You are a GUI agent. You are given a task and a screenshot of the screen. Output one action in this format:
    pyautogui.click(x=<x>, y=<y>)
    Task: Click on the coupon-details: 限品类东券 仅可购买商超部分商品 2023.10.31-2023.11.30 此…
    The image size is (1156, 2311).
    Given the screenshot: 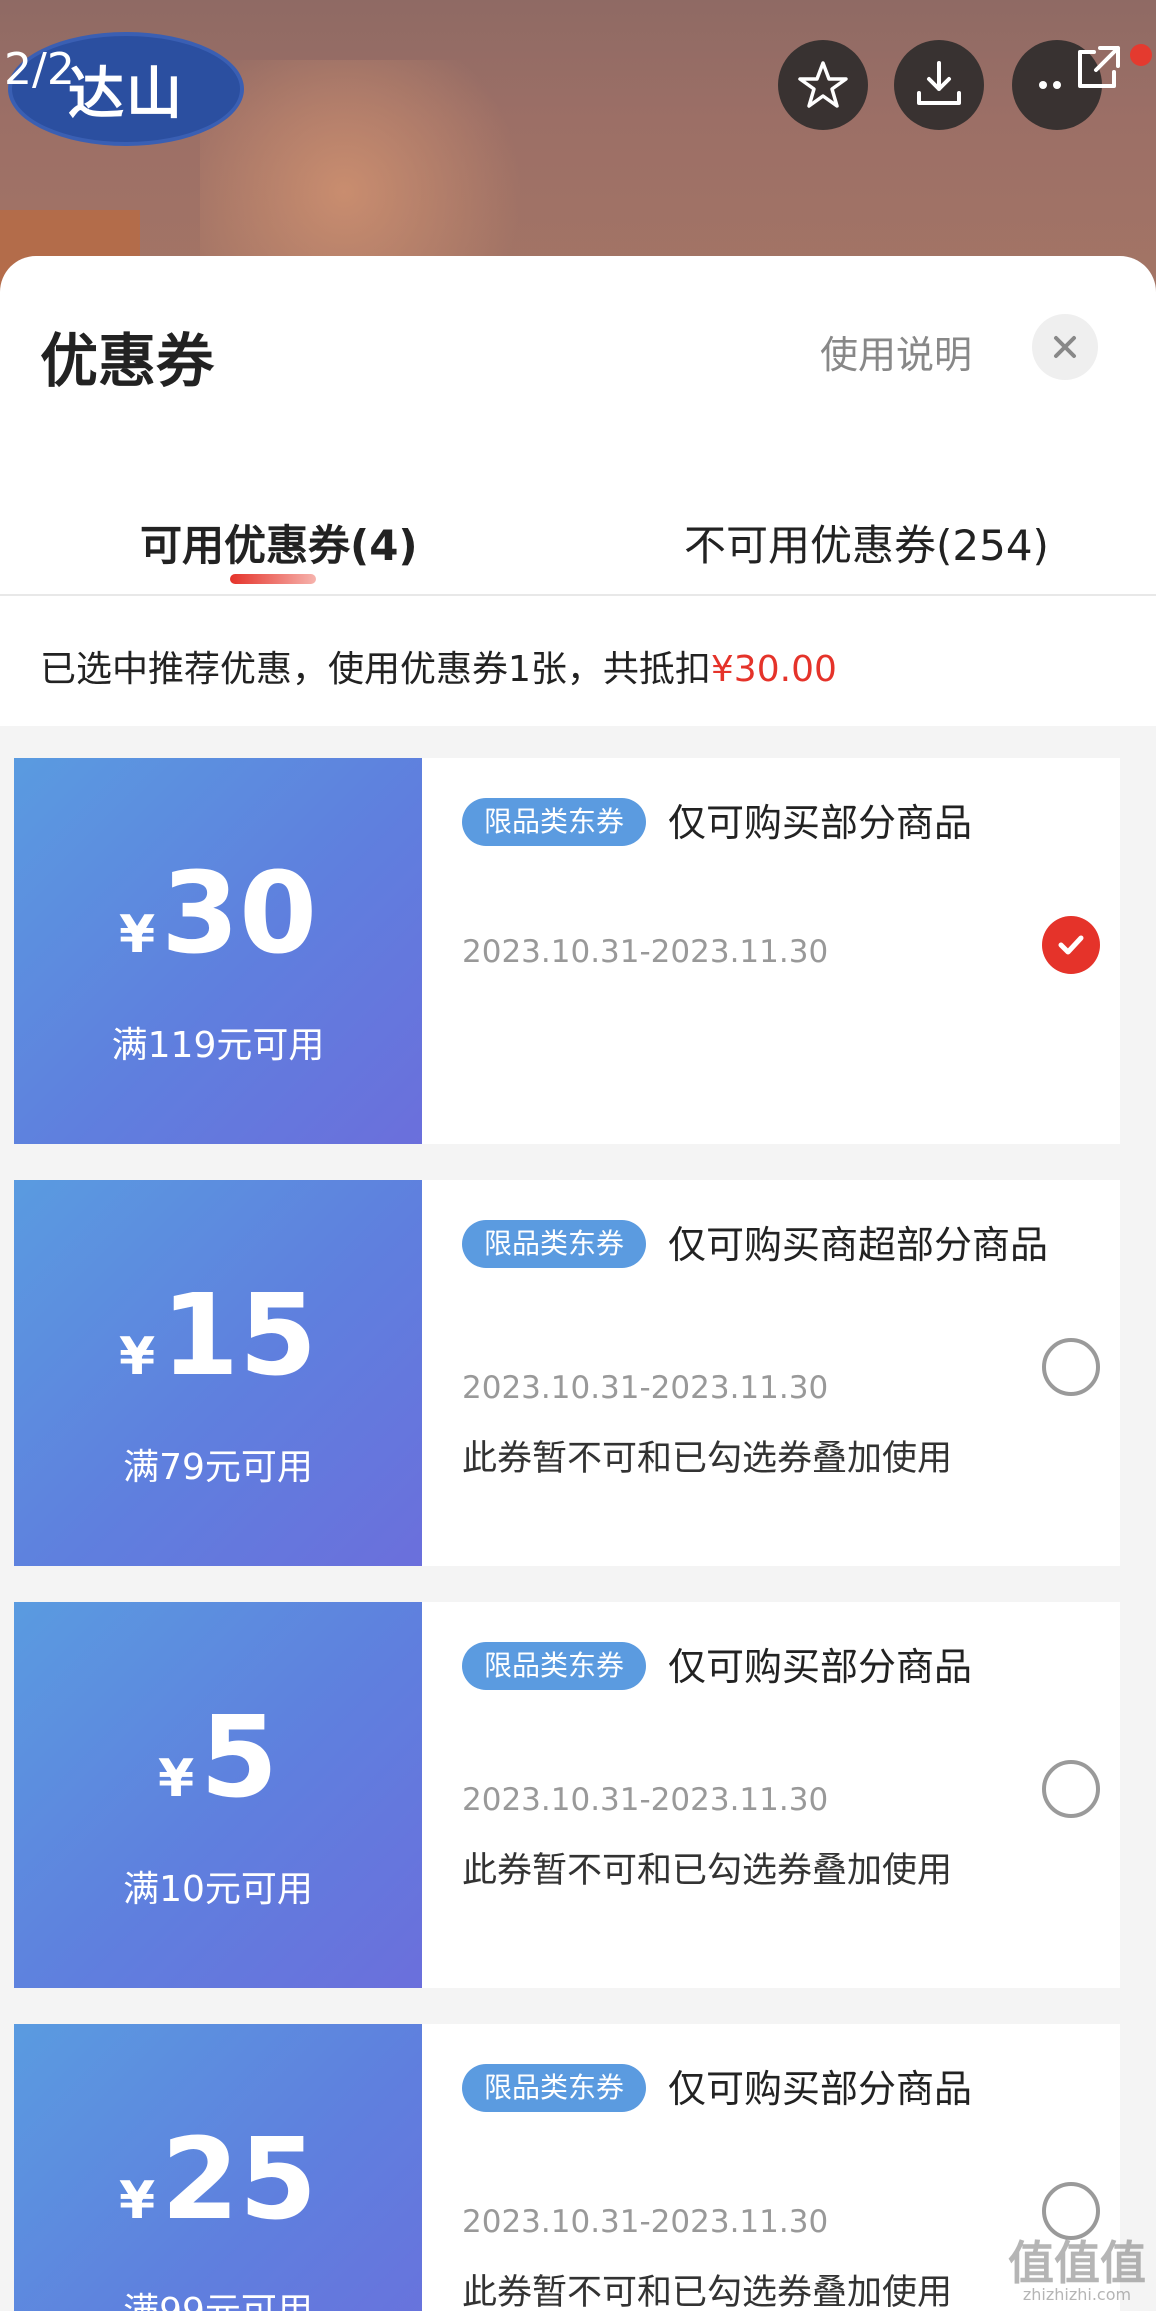 What is the action you would take?
    pyautogui.click(x=771, y=1373)
    